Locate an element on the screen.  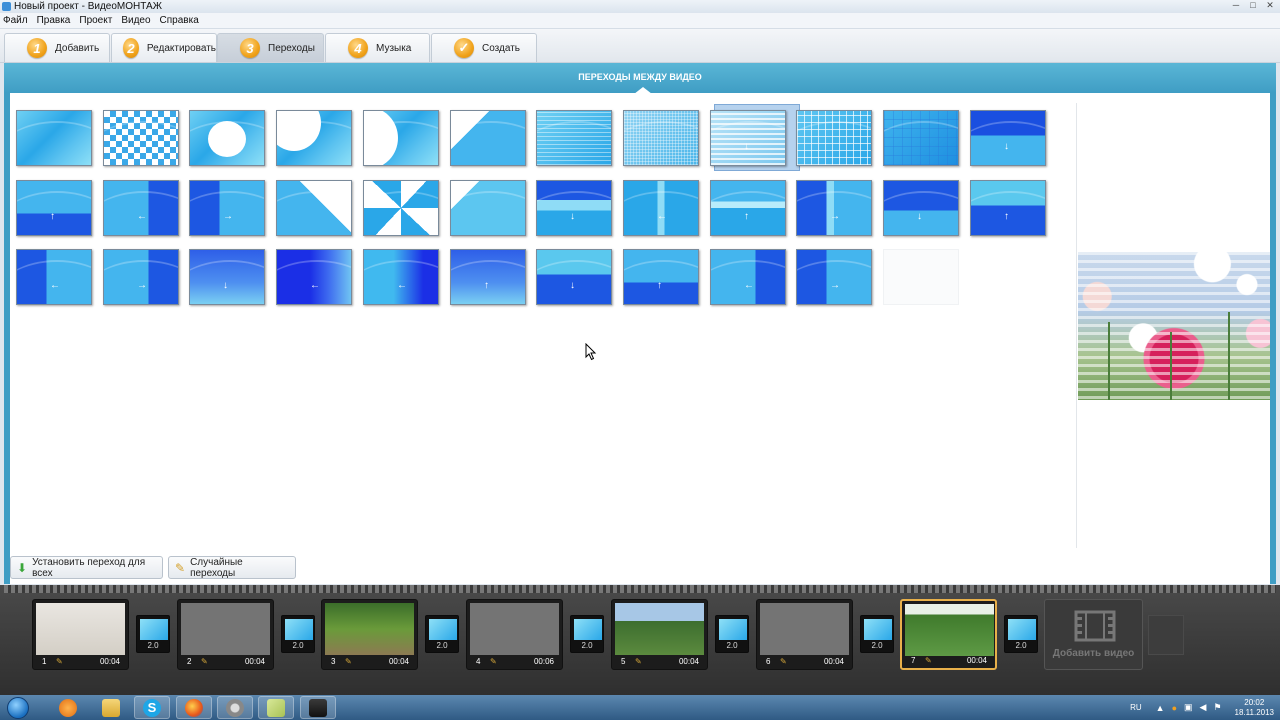
direction-arrow-icon: → is located at coordinates (228, 216).